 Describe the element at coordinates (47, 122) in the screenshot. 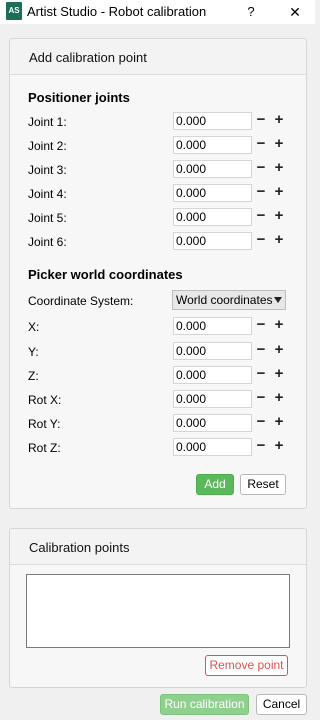

I see `joint-1-label: Joint 1:` at that location.